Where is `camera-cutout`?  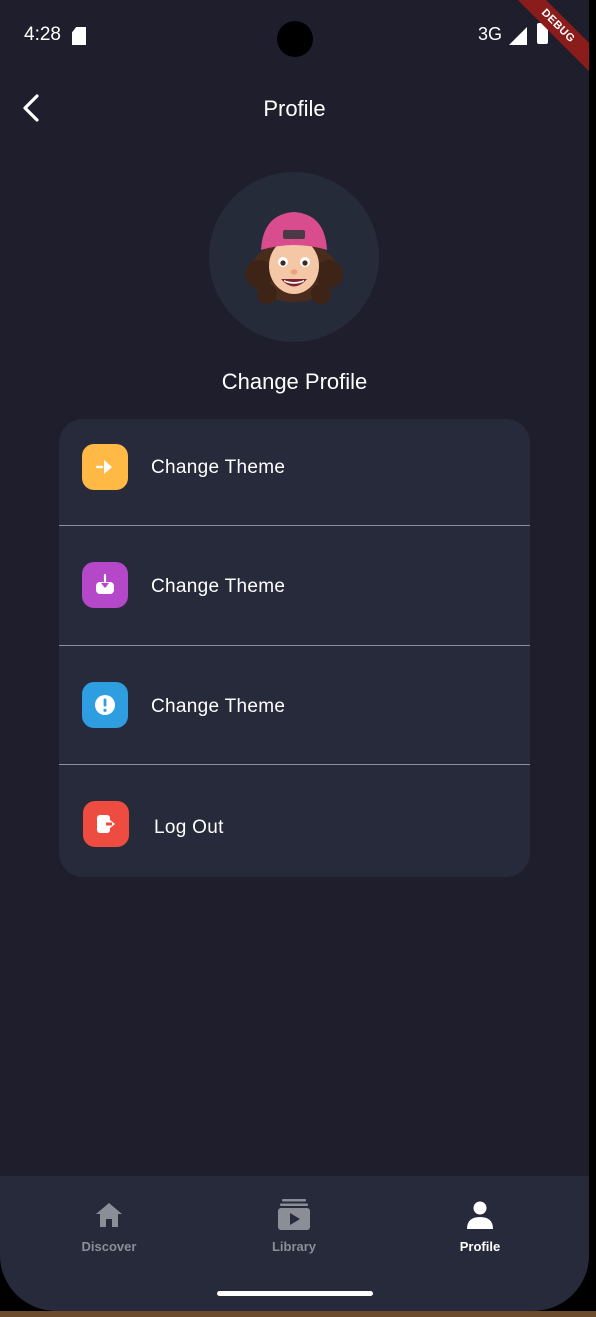
camera-cutout is located at coordinates (295, 39).